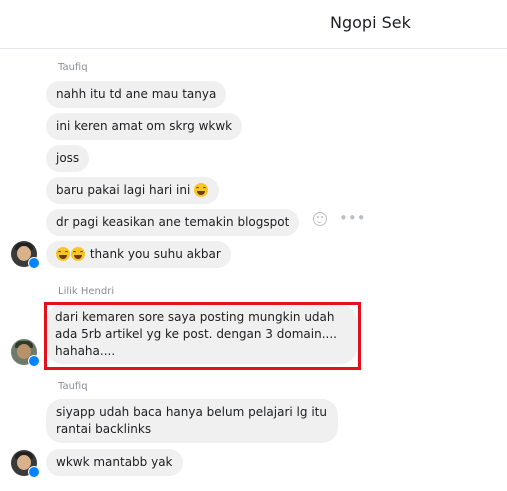  Describe the element at coordinates (123, 190) in the screenshot. I see `message-text: baru pakai lagi hari ini` at that location.